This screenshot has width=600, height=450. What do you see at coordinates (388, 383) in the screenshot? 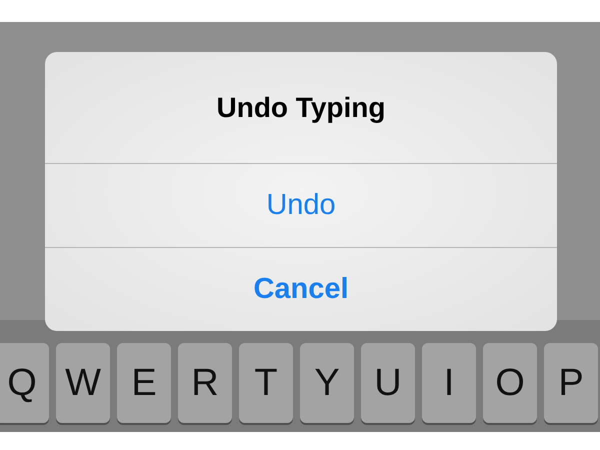
I see `keyboard-key: U` at bounding box center [388, 383].